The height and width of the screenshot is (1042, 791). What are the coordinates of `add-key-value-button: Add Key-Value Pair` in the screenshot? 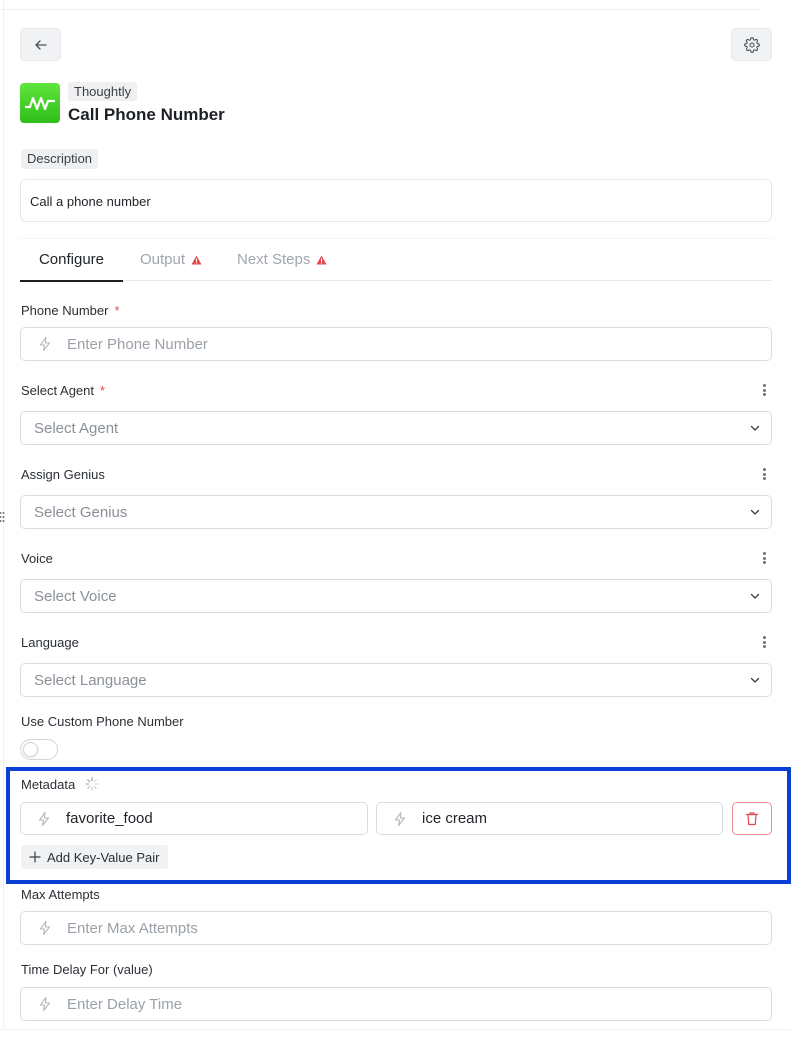 It's located at (94, 857).